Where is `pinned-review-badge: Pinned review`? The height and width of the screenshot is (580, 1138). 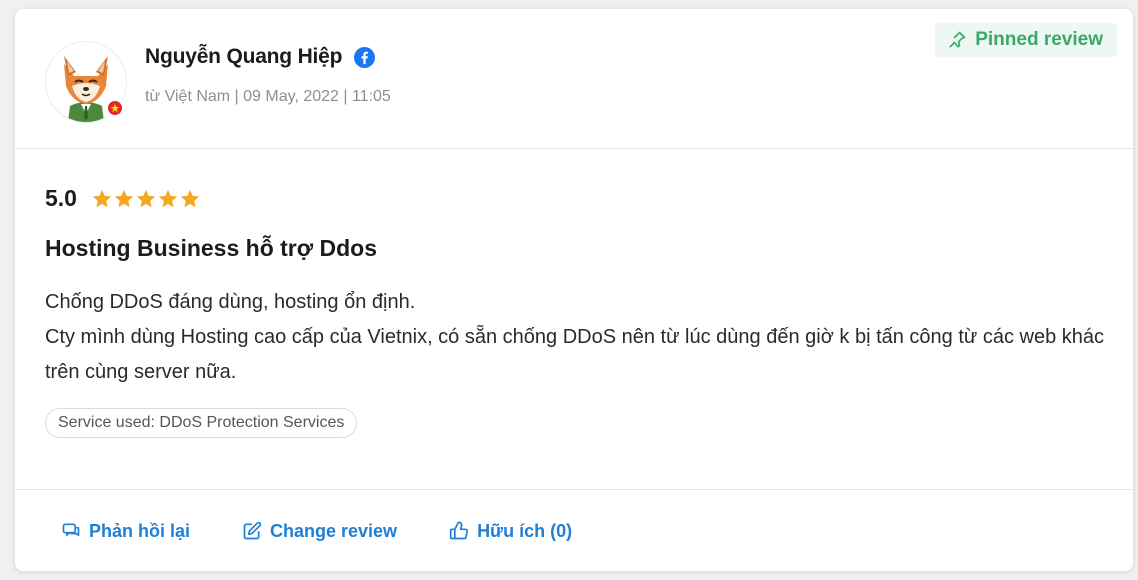 pinned-review-badge: Pinned review is located at coordinates (1026, 40).